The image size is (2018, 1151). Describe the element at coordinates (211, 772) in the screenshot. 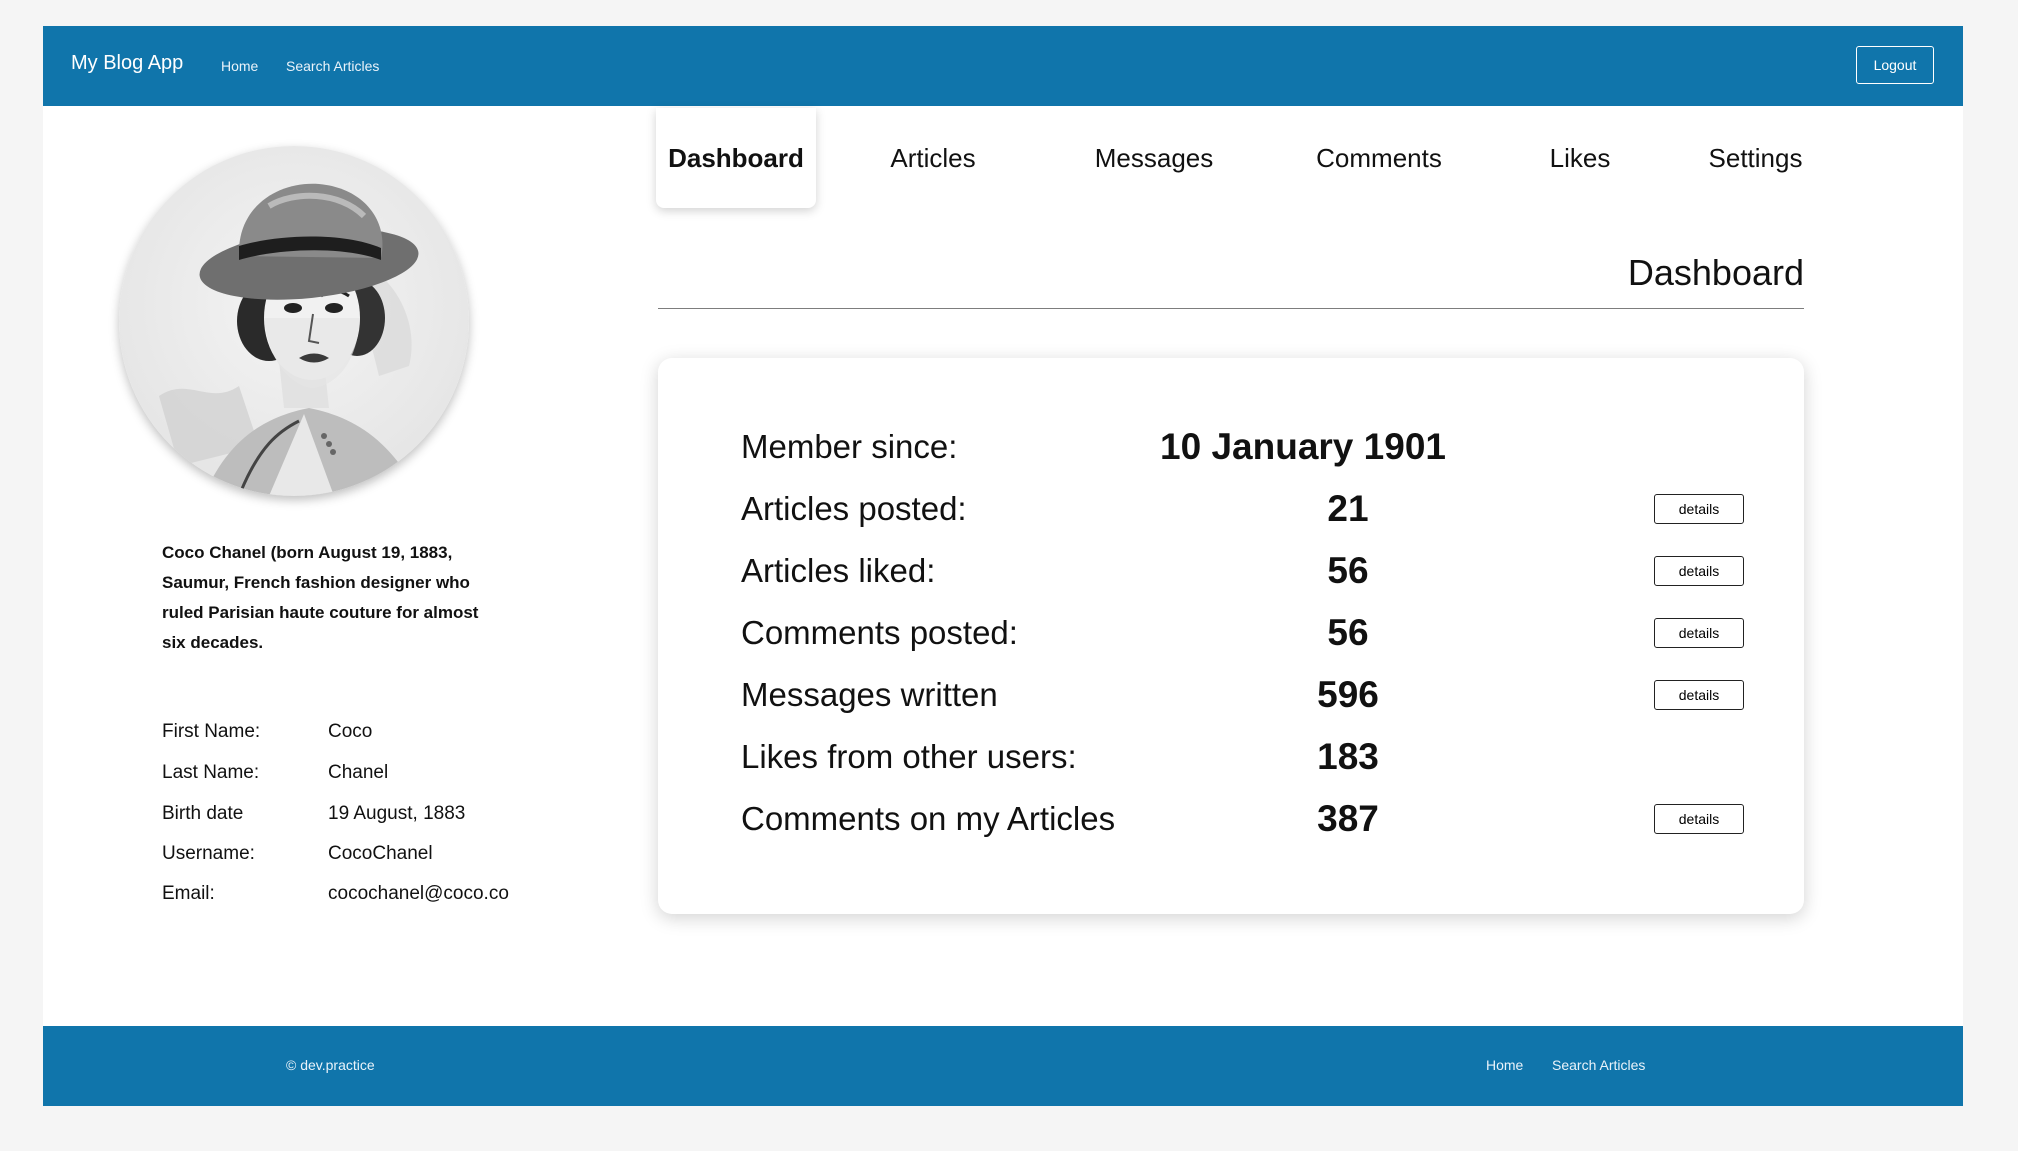

I see `field-label: Last Name:` at that location.